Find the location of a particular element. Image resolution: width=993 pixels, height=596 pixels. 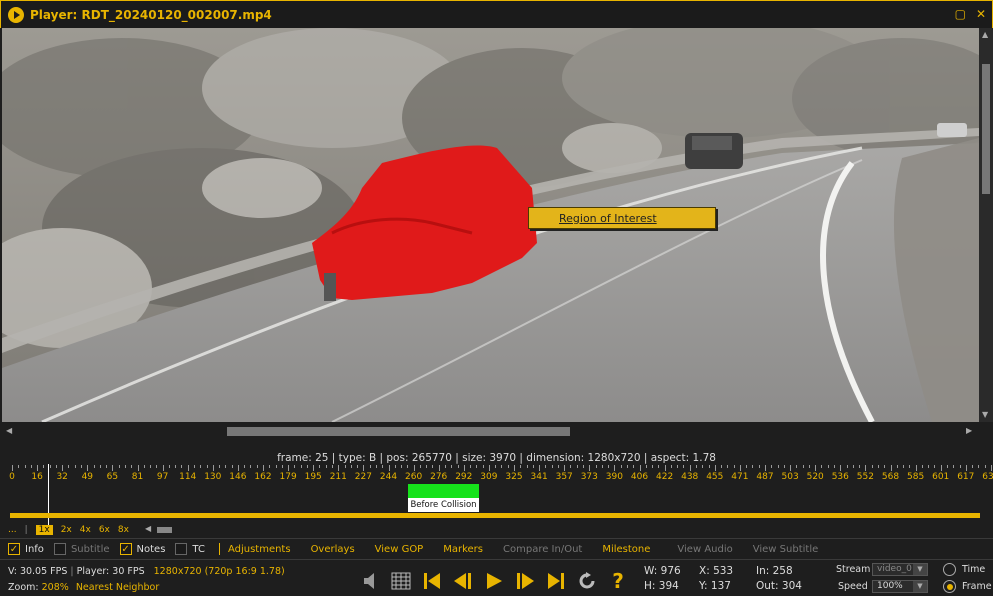

ruler-label: 16 is located at coordinates (37, 477).